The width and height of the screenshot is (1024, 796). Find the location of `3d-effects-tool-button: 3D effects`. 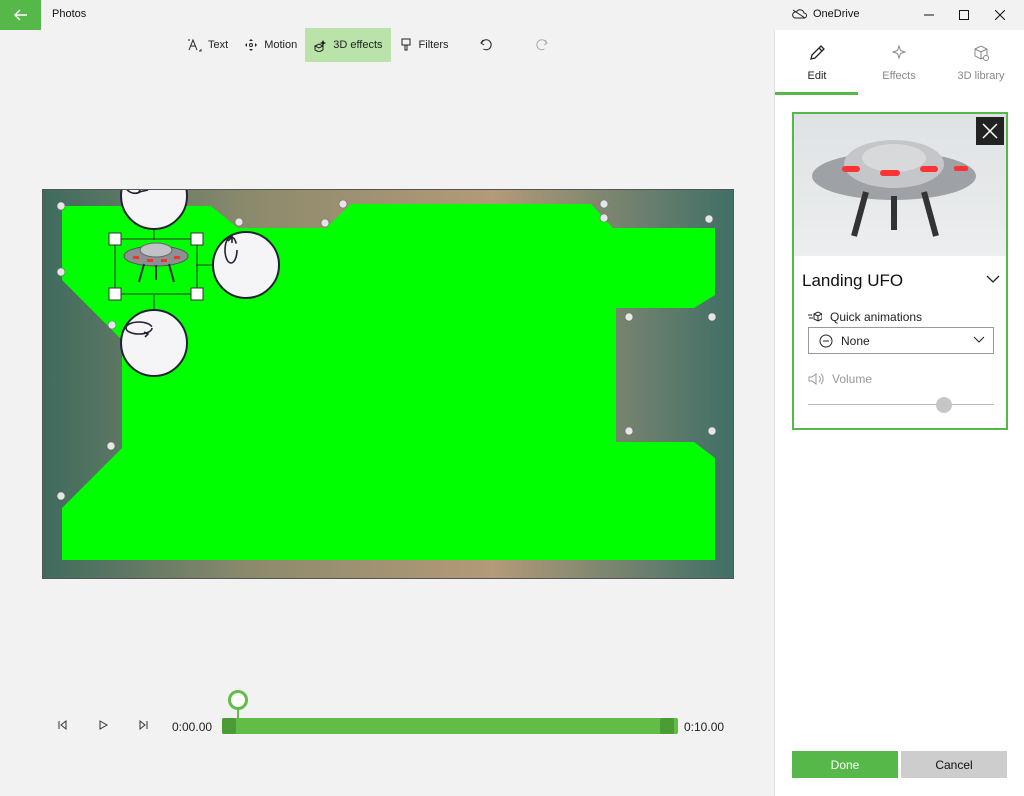

3d-effects-tool-button: 3D effects is located at coordinates (348, 45).